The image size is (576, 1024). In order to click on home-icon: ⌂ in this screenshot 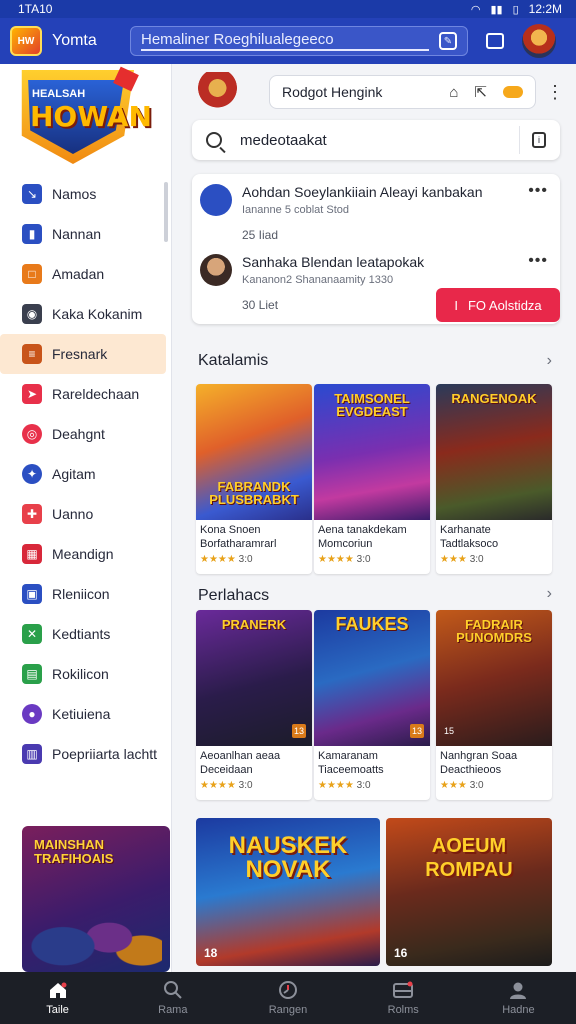, I will do `click(453, 92)`.